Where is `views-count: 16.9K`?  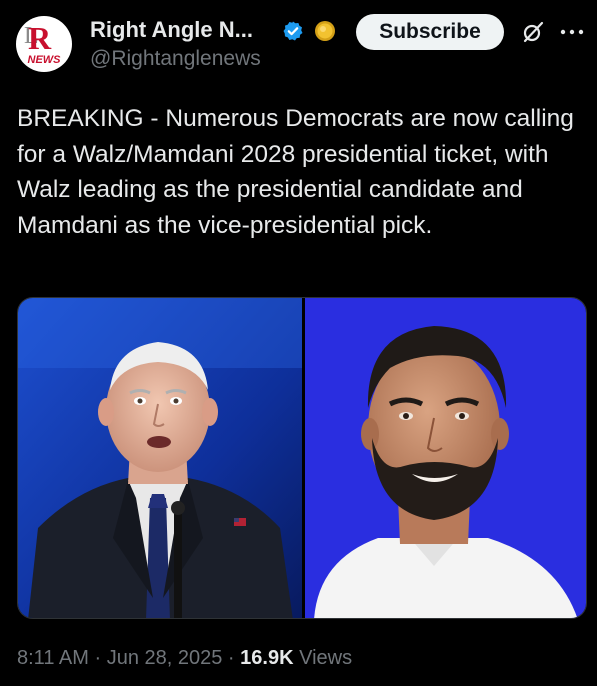 views-count: 16.9K is located at coordinates (267, 658).